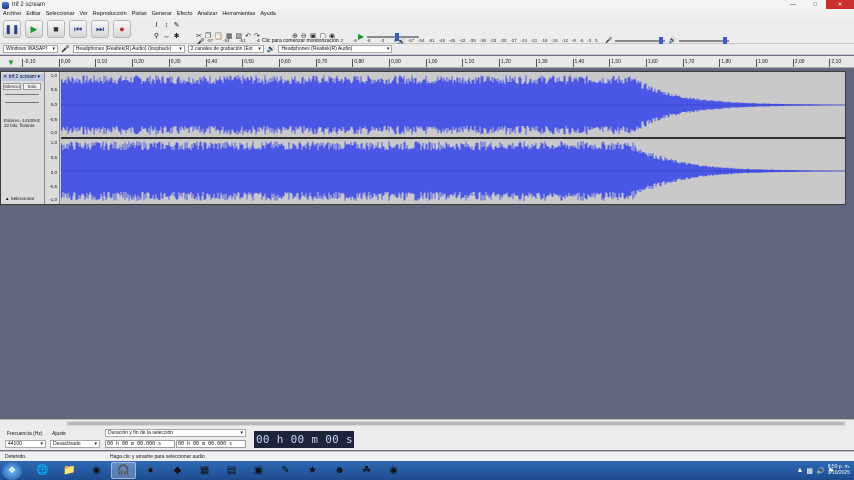 Image resolution: width=854 pixels, height=480 pixels. What do you see at coordinates (166, 36) in the screenshot?
I see `timeshift-tool-icon: ↔` at bounding box center [166, 36].